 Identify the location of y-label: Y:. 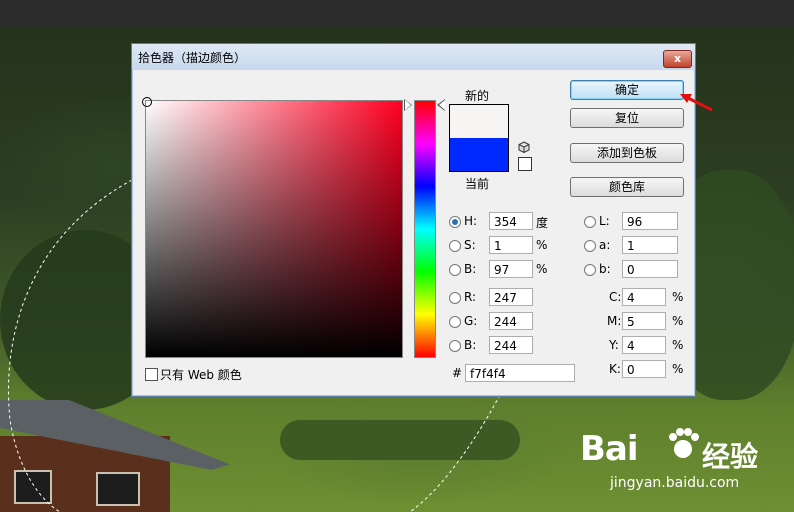
(614, 345).